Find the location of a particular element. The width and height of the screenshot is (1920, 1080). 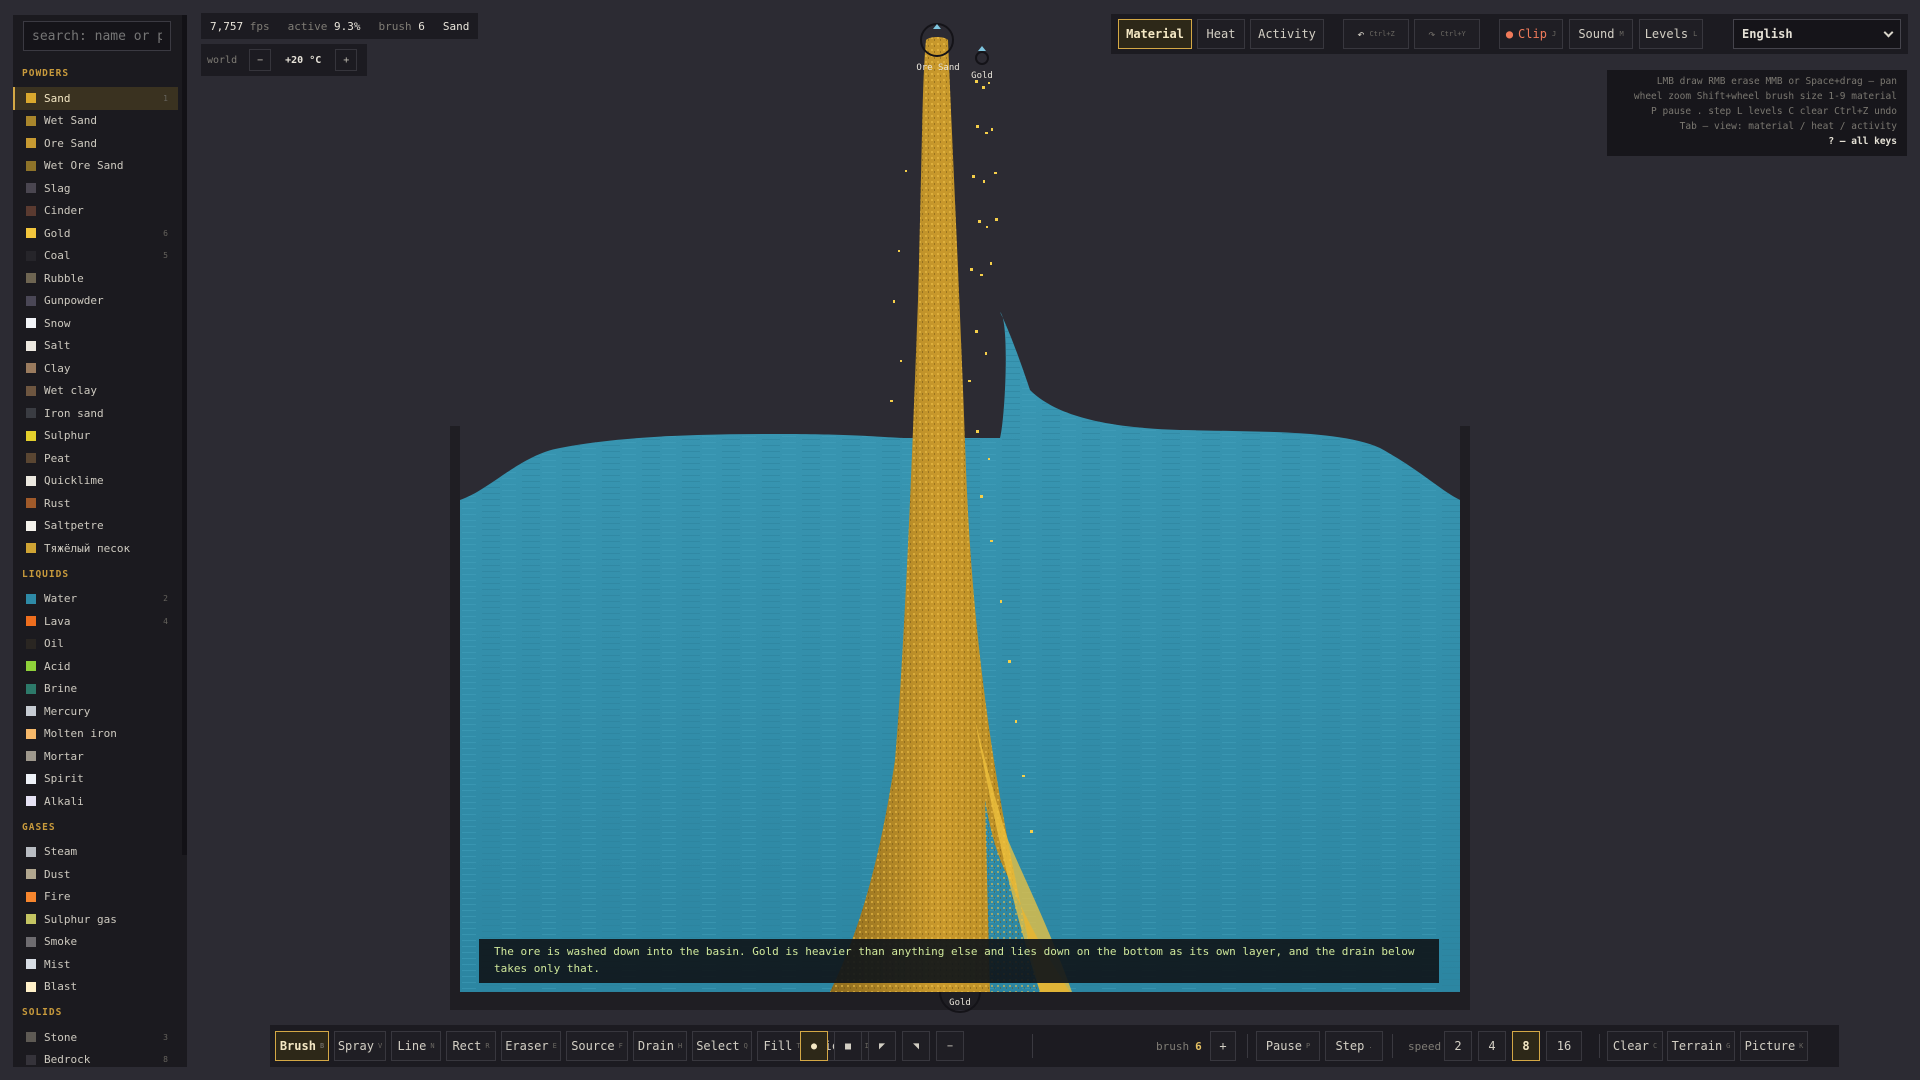

view-heat-label: Heat is located at coordinates (1221, 34).